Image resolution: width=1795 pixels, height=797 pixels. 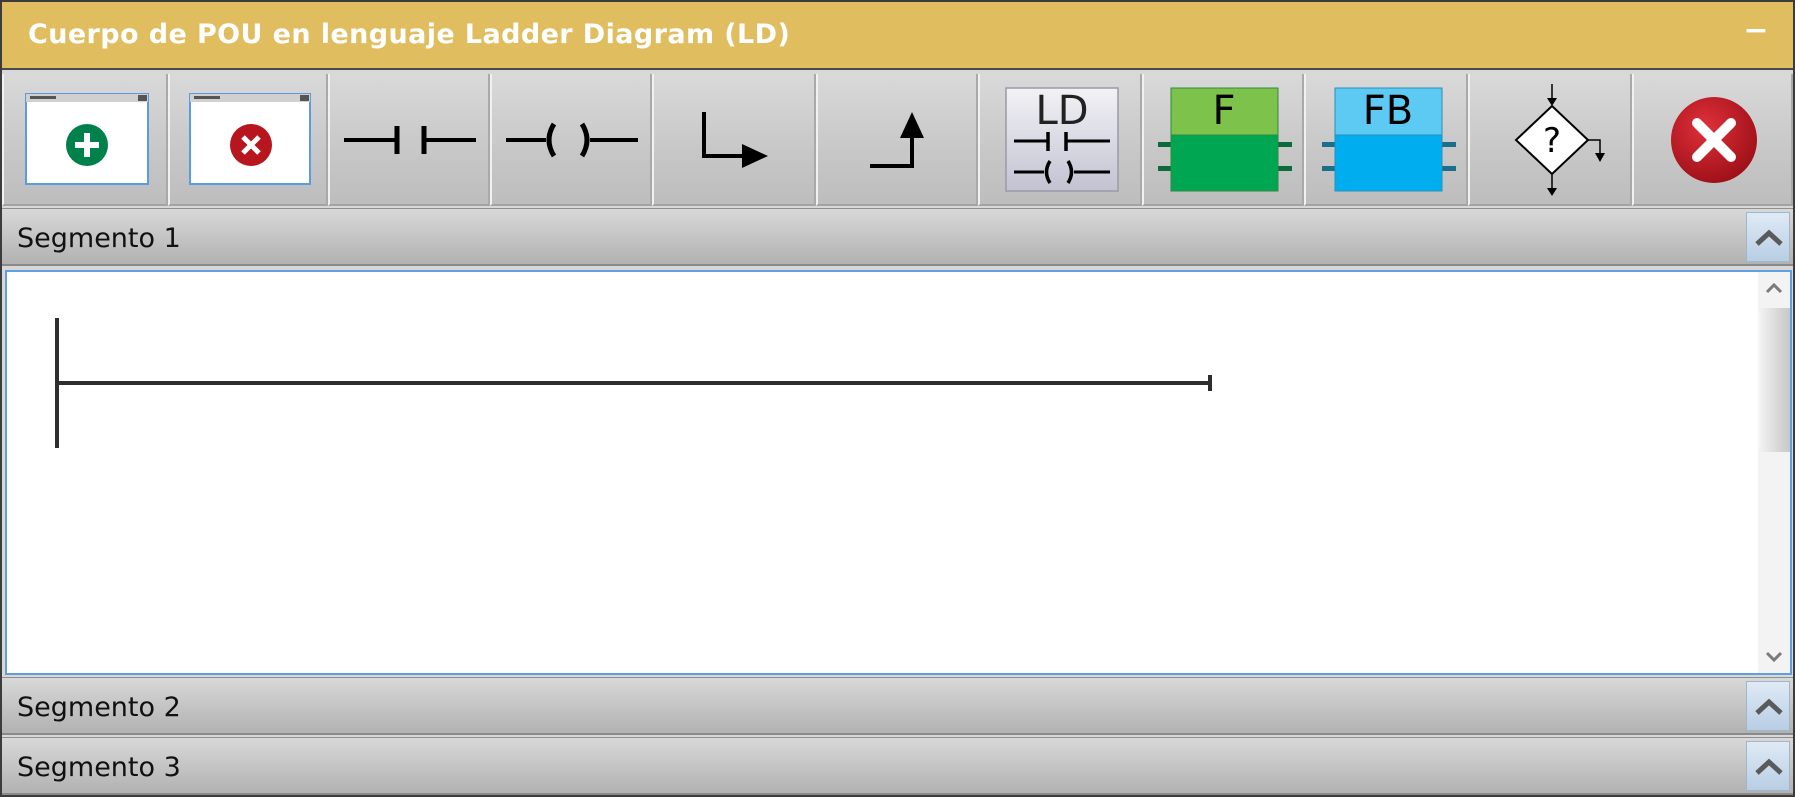 I want to click on delete-segment-button, so click(x=248, y=140).